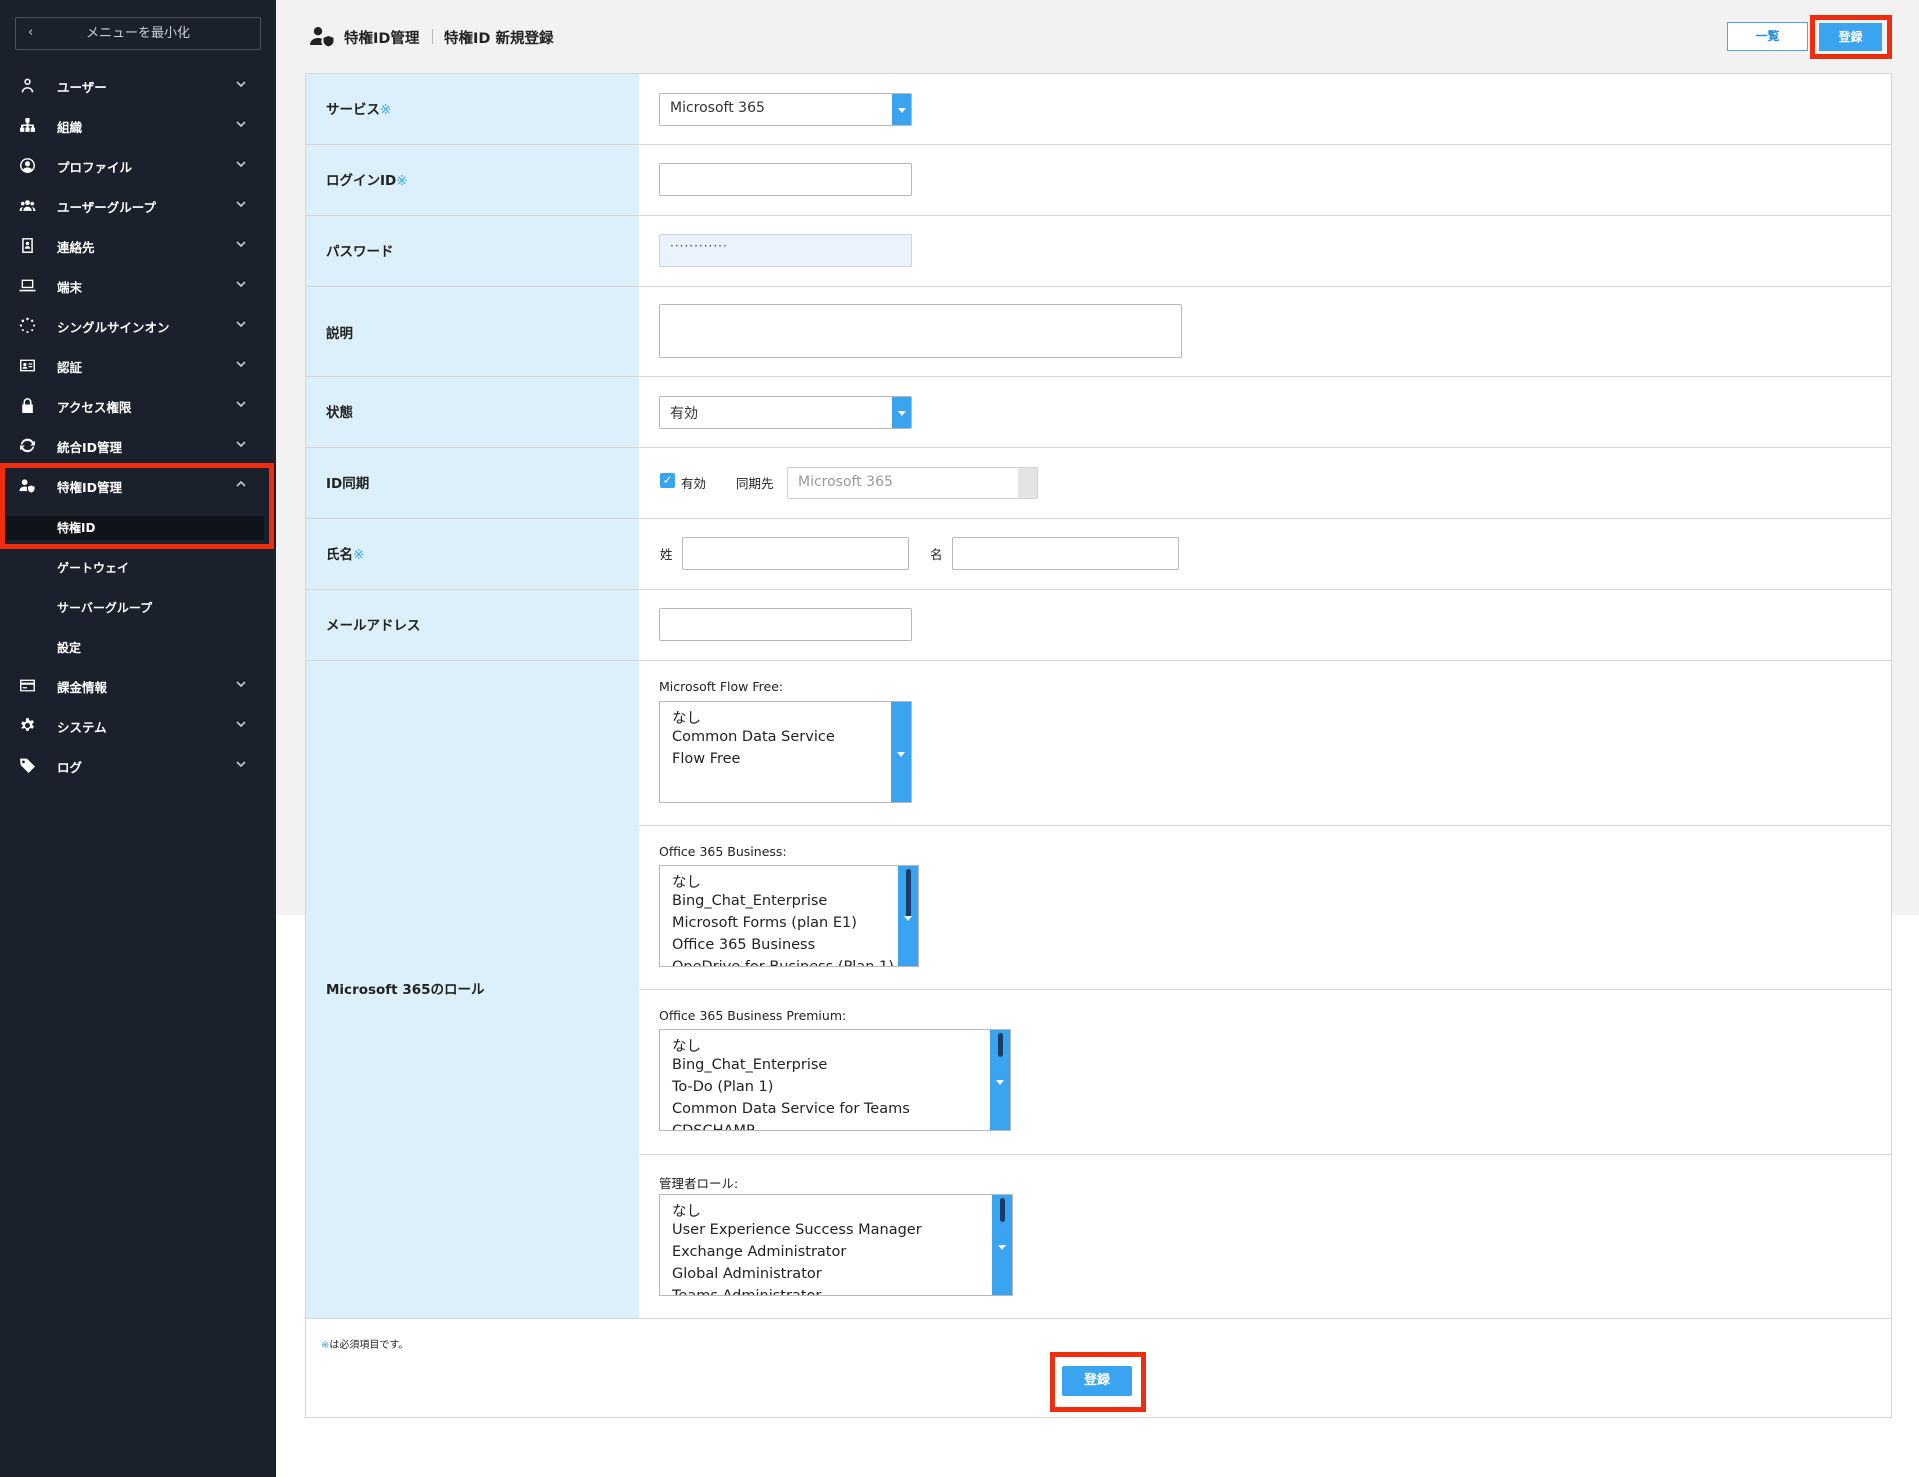 The height and width of the screenshot is (1477, 1919). What do you see at coordinates (27, 765) in the screenshot?
I see `tag-icon` at bounding box center [27, 765].